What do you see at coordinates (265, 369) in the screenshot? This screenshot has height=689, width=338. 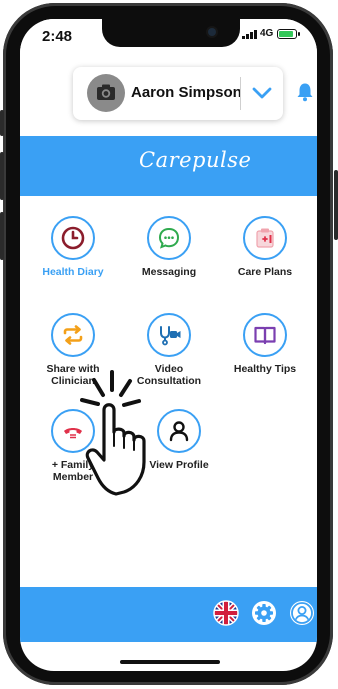 I see `menu-label: Healthy Tips` at bounding box center [265, 369].